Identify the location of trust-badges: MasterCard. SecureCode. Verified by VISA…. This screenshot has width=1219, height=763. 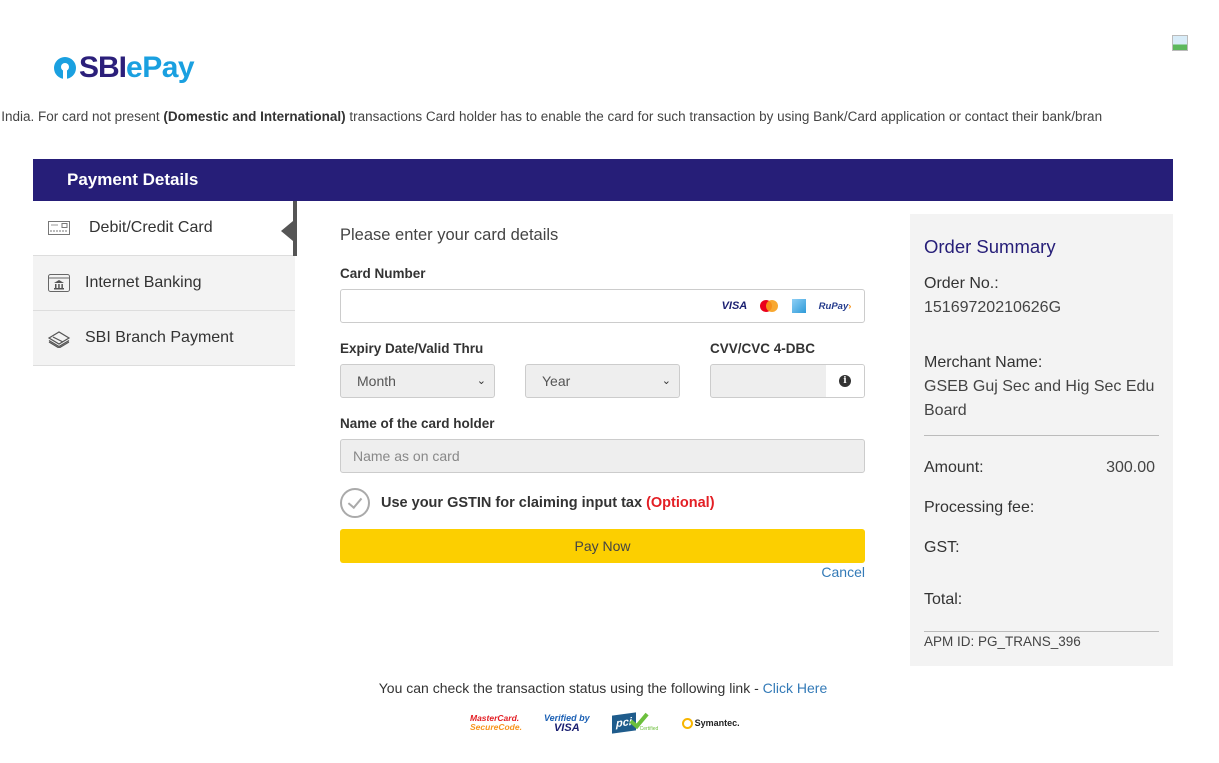
(616, 721).